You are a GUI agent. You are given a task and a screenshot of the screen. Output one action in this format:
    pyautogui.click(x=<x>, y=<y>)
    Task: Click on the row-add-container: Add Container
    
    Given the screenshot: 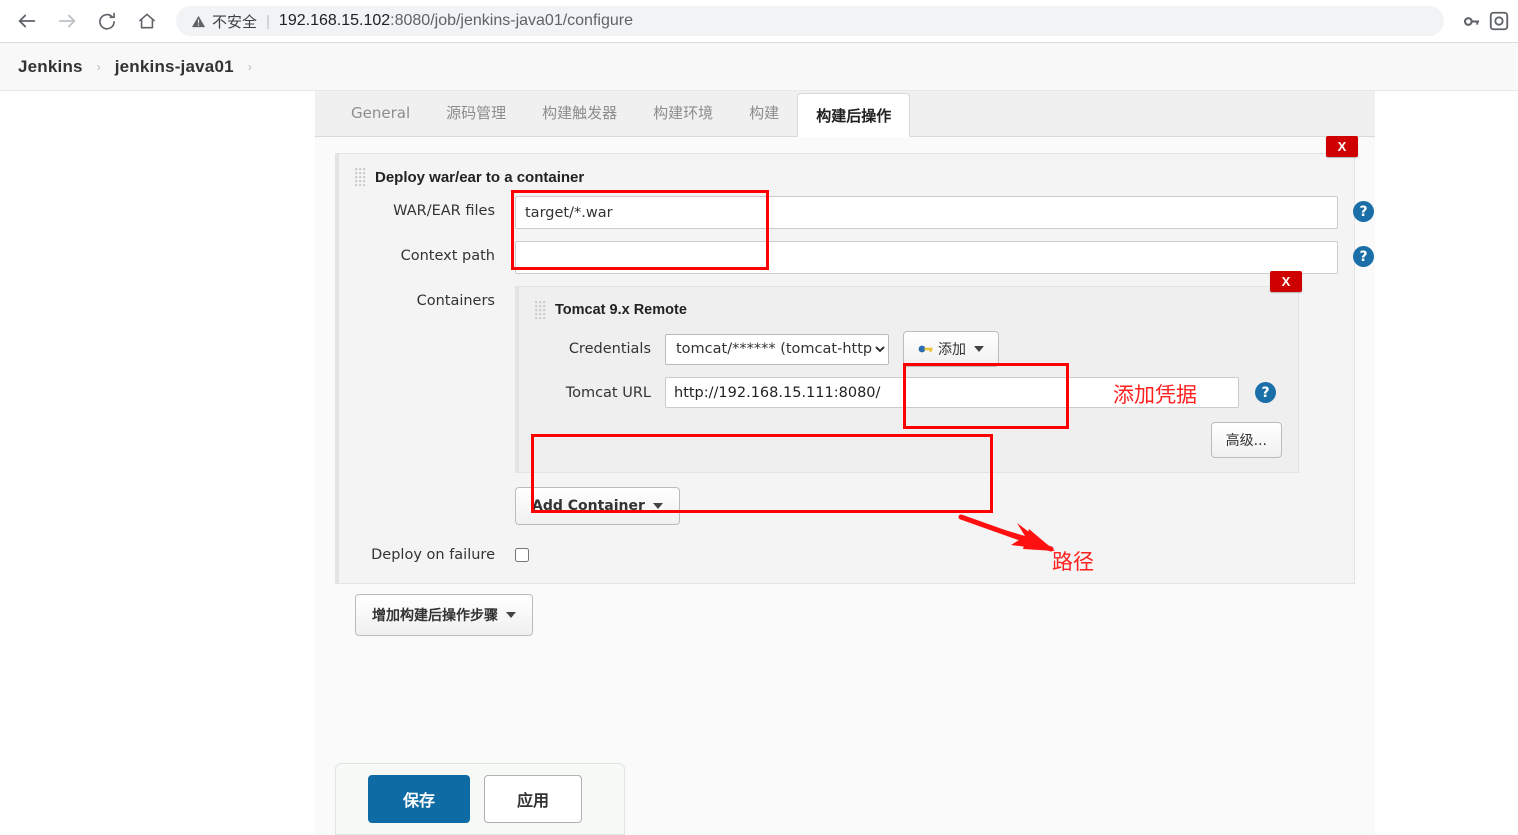 What is the action you would take?
    pyautogui.click(x=926, y=506)
    